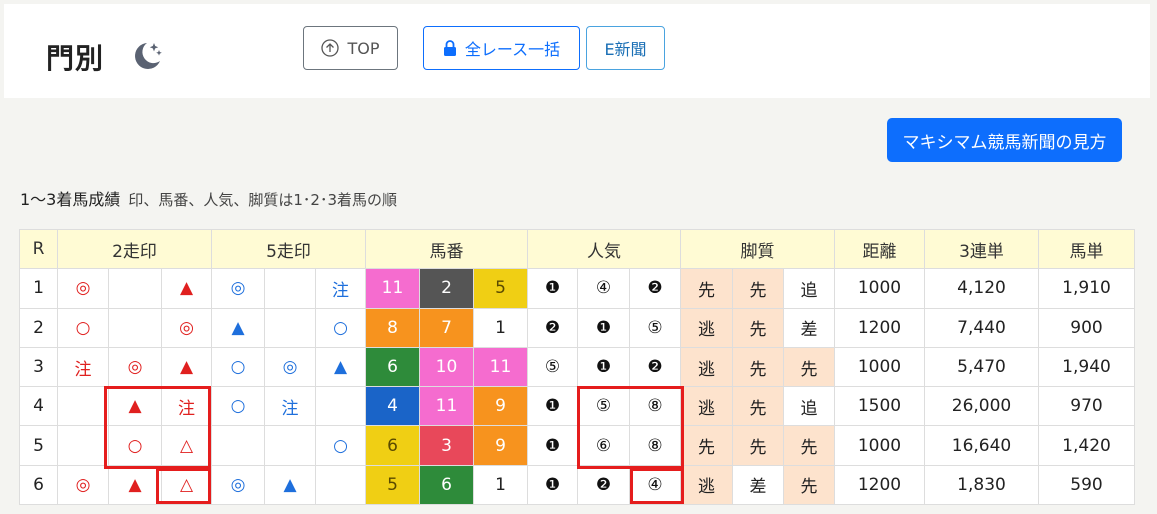 This screenshot has height=514, width=1157. What do you see at coordinates (1086, 445) in the screenshot?
I see `umatan-cell: 1,420` at bounding box center [1086, 445].